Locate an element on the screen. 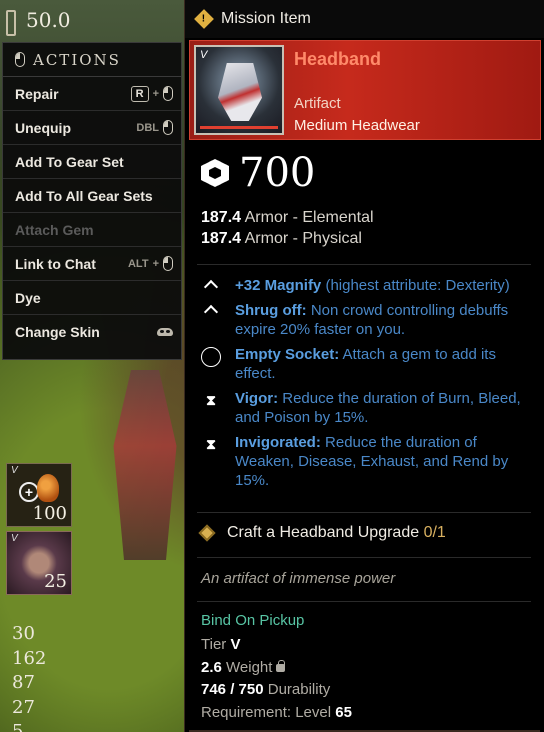 This screenshot has width=544, height=732. requirement-row: Requirement: Level 65 is located at coordinates (276, 713).